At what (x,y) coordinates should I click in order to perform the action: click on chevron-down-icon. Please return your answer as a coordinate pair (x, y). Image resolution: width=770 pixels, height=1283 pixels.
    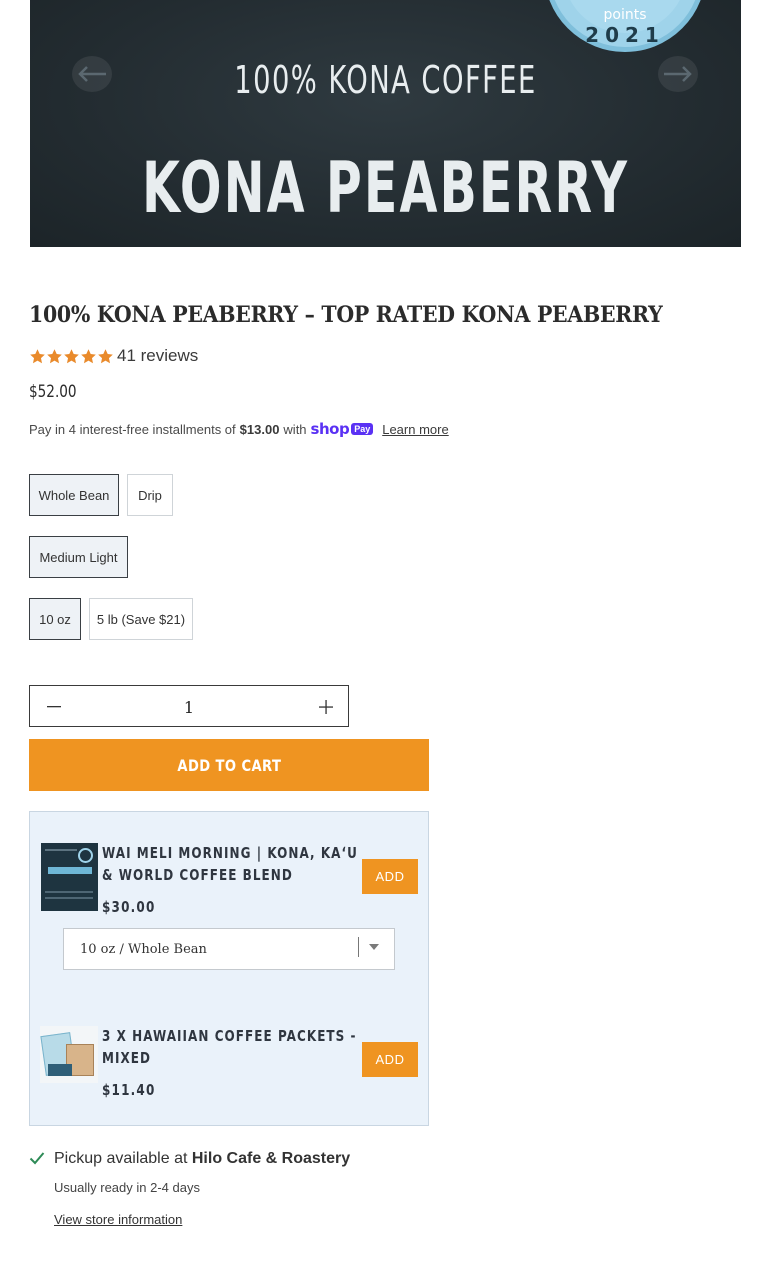
    Looking at the image, I should click on (374, 947).